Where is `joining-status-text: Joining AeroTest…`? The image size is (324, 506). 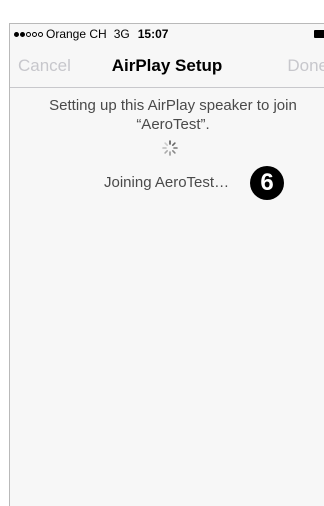
joining-status-text: Joining AeroTest… is located at coordinates (167, 182).